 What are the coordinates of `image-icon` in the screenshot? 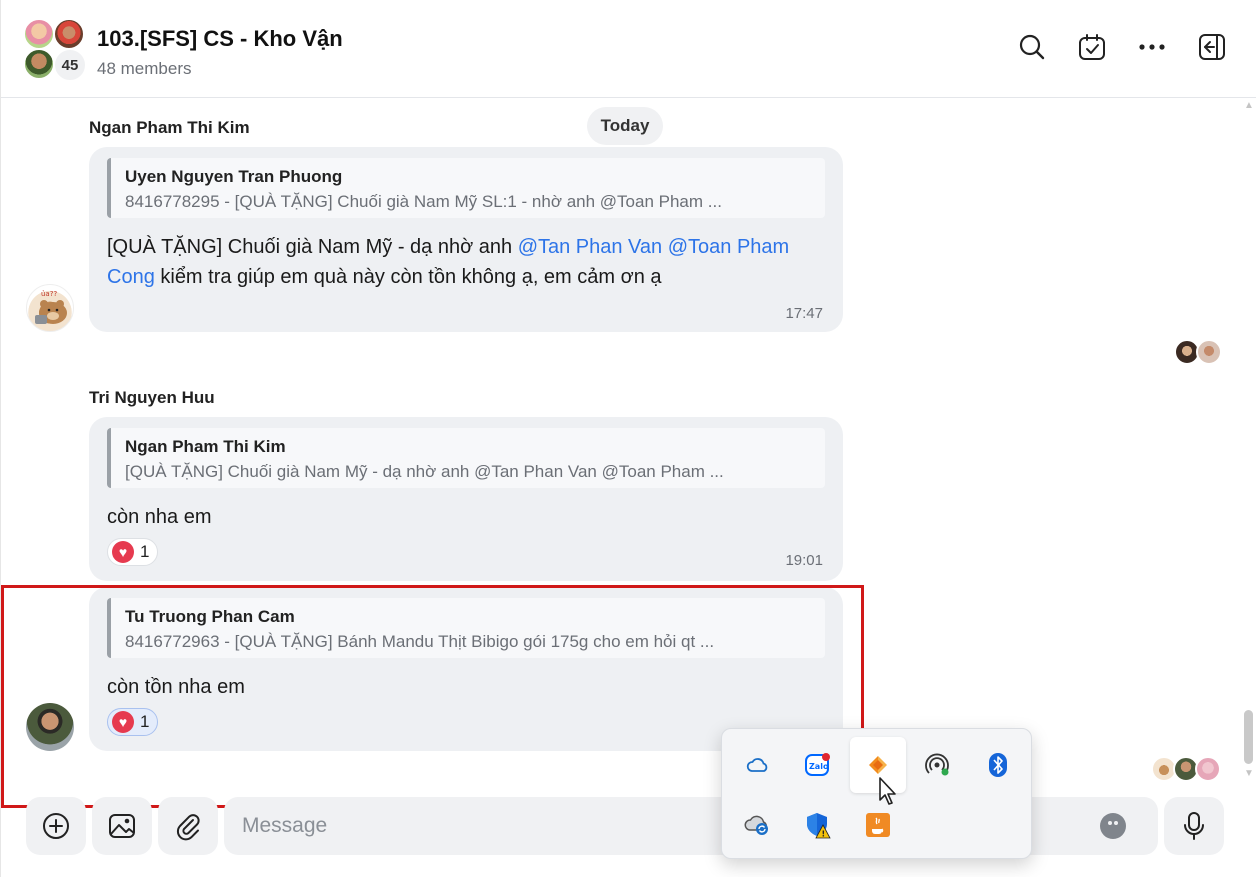 It's located at (122, 826).